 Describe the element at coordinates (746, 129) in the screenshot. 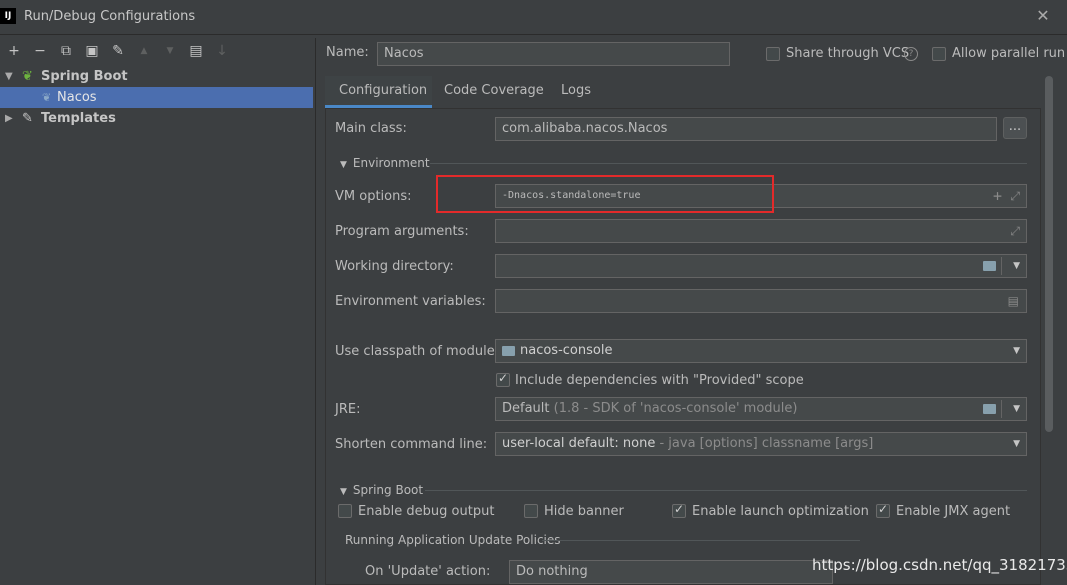

I see `main-class-input: com.alibaba.nacos.Nacos` at that location.